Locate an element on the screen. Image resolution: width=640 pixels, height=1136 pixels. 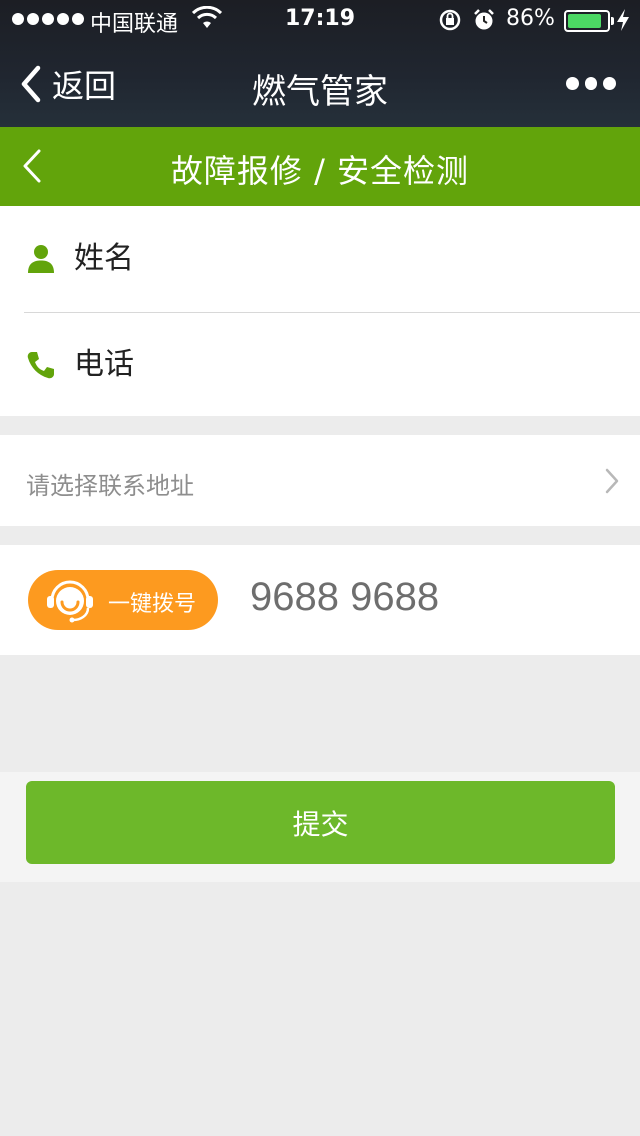
phone-input is located at coordinates (344, 364).